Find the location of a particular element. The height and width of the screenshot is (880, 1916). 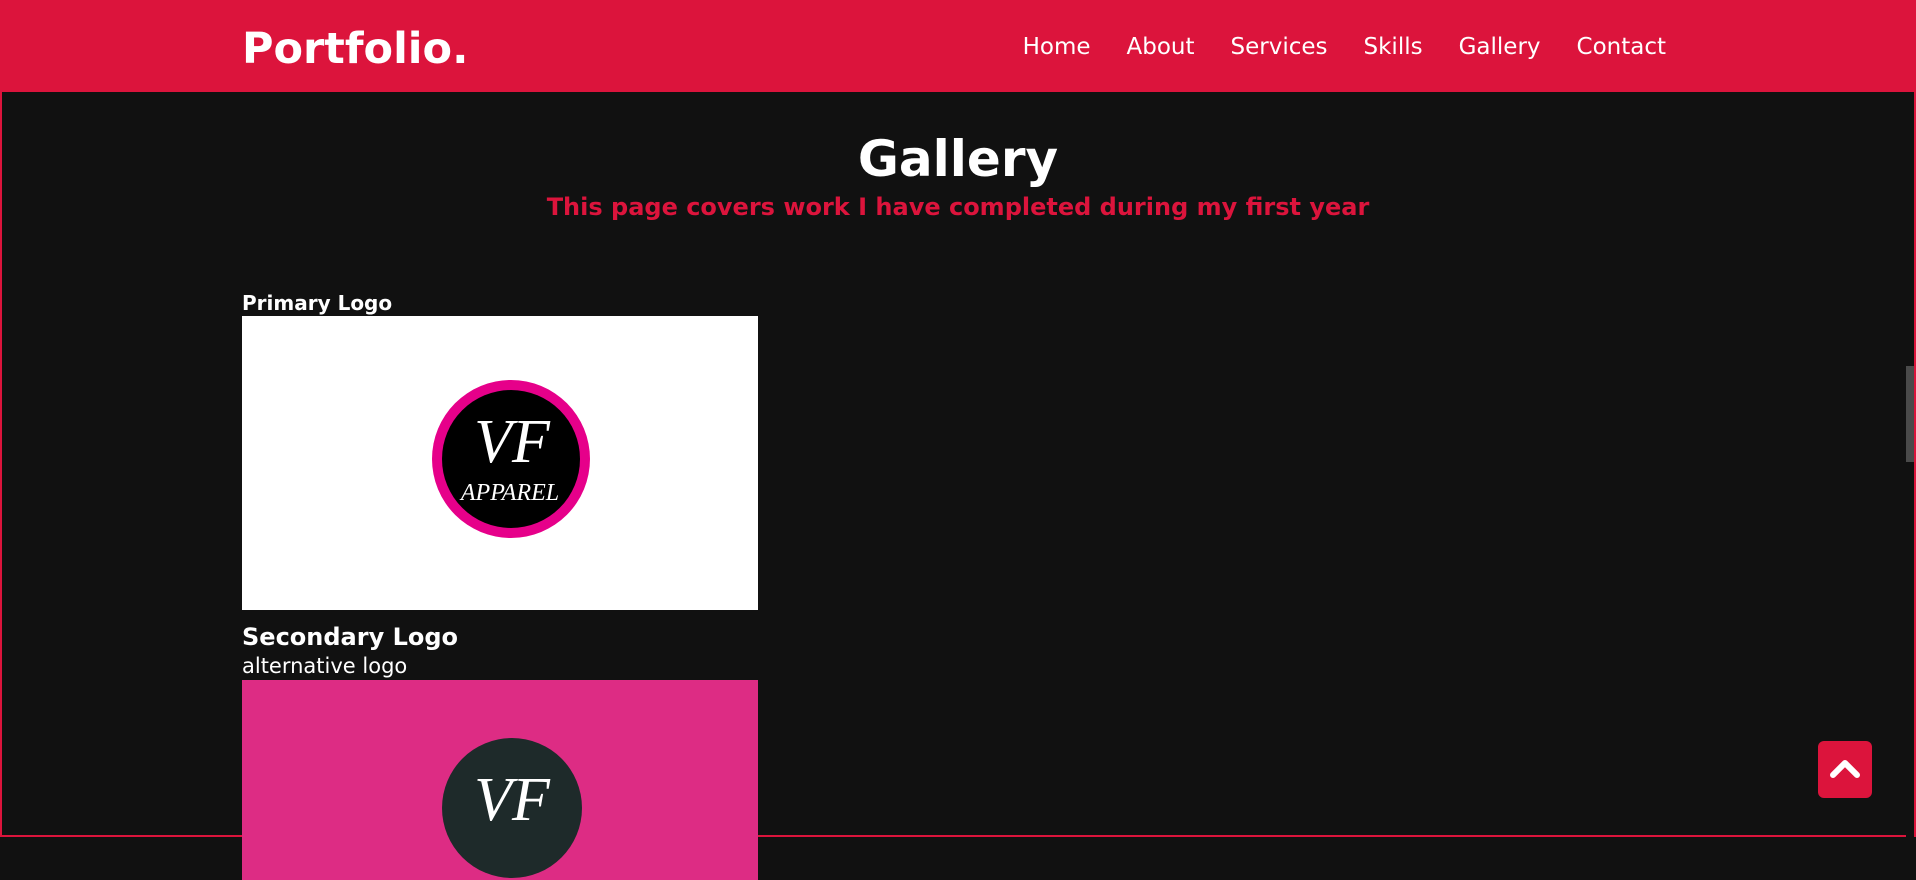

primary-logo-image: VF APPAREL is located at coordinates (500, 463).